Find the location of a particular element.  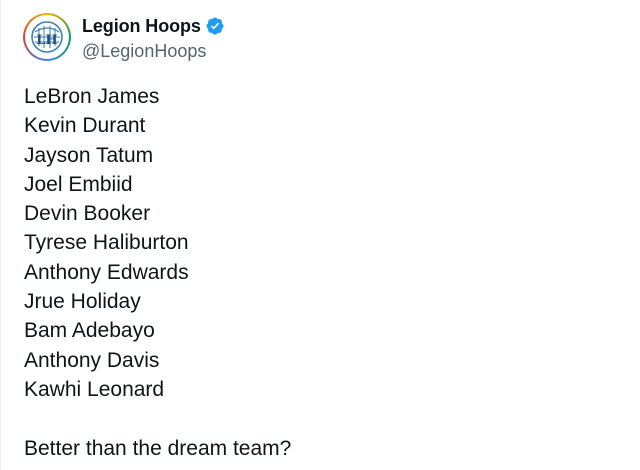

name-row: Legion Hoops is located at coordinates (153, 26).